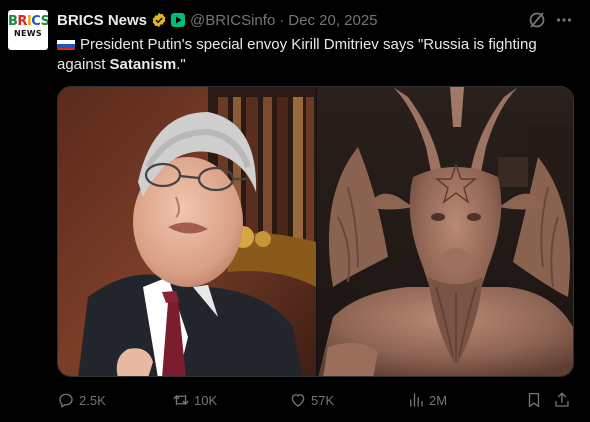 The image size is (590, 422). I want to click on account-name: BRICS News, so click(102, 20).